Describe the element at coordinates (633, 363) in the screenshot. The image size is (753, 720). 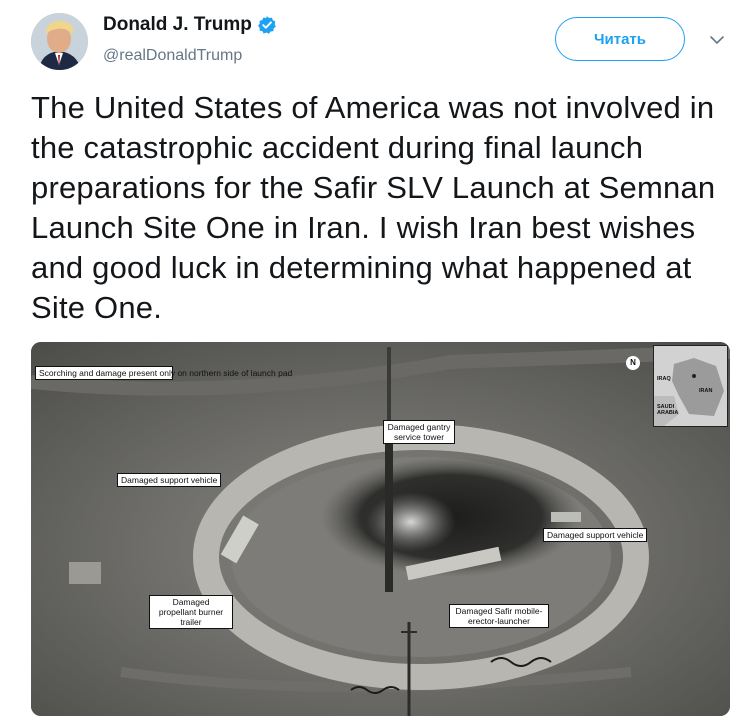
I see `north-arrow-icon: N` at that location.